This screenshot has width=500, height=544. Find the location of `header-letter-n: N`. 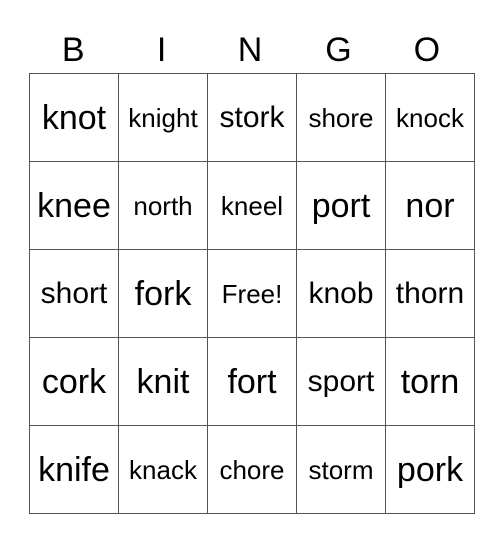

header-letter-n: N is located at coordinates (250, 50).